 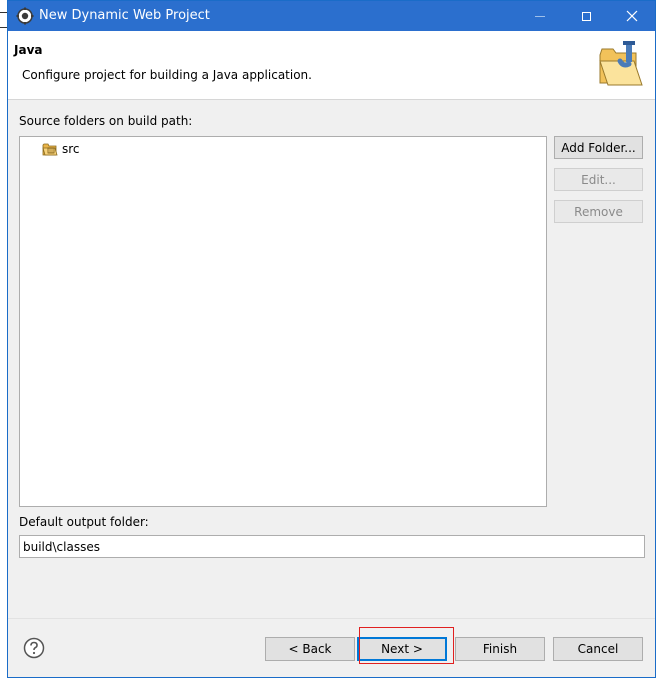 What do you see at coordinates (71, 149) in the screenshot?
I see `tree-item-label: src` at bounding box center [71, 149].